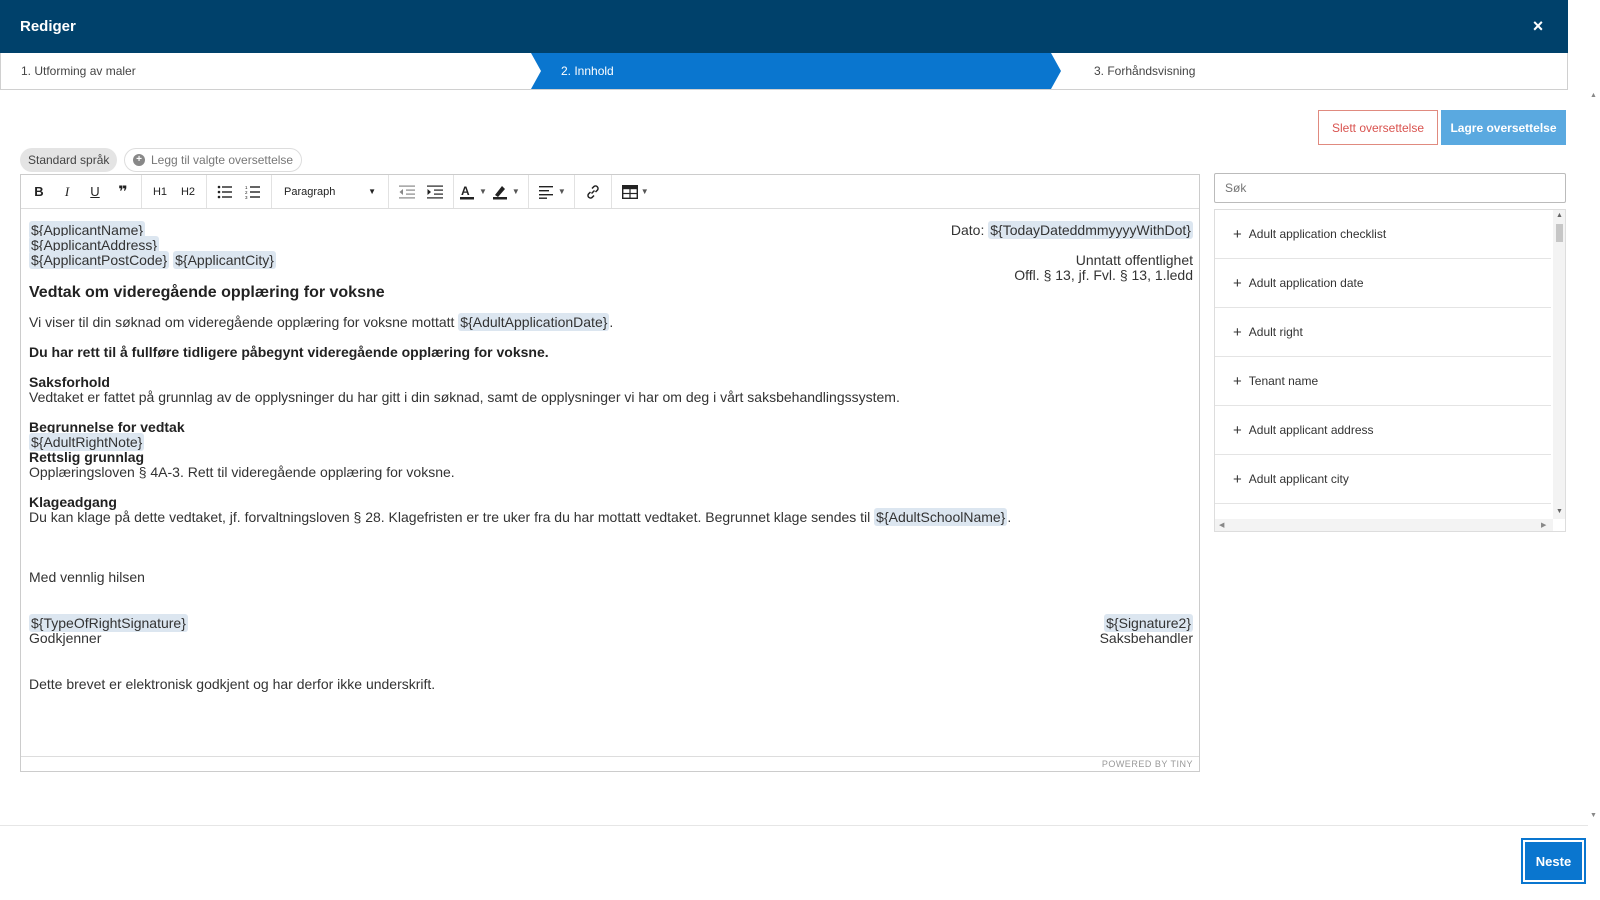  What do you see at coordinates (48, 26) in the screenshot?
I see `dialog-title: Rediger` at bounding box center [48, 26].